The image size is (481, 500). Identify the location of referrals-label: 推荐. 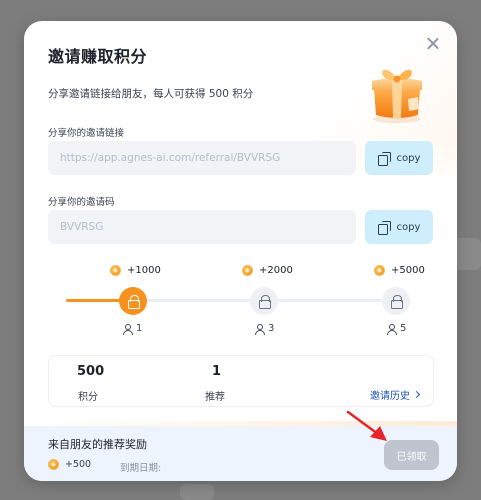
(215, 397).